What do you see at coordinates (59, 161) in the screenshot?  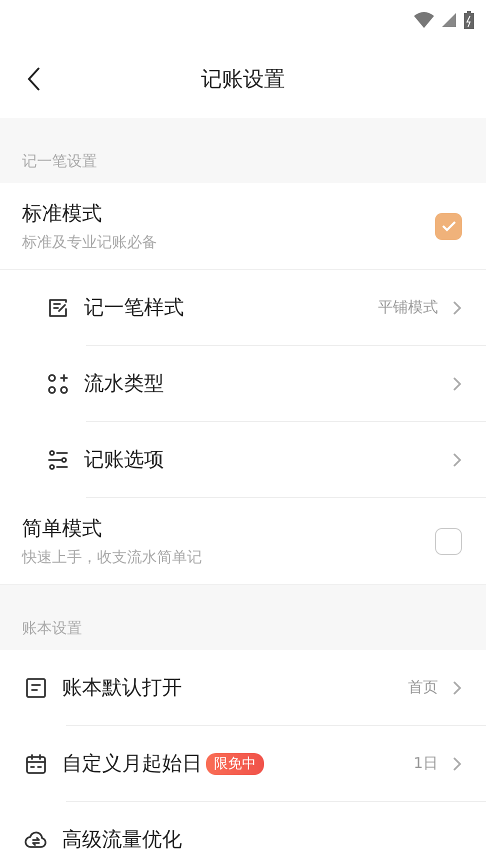 I see `section-header: 记一笔设置` at bounding box center [59, 161].